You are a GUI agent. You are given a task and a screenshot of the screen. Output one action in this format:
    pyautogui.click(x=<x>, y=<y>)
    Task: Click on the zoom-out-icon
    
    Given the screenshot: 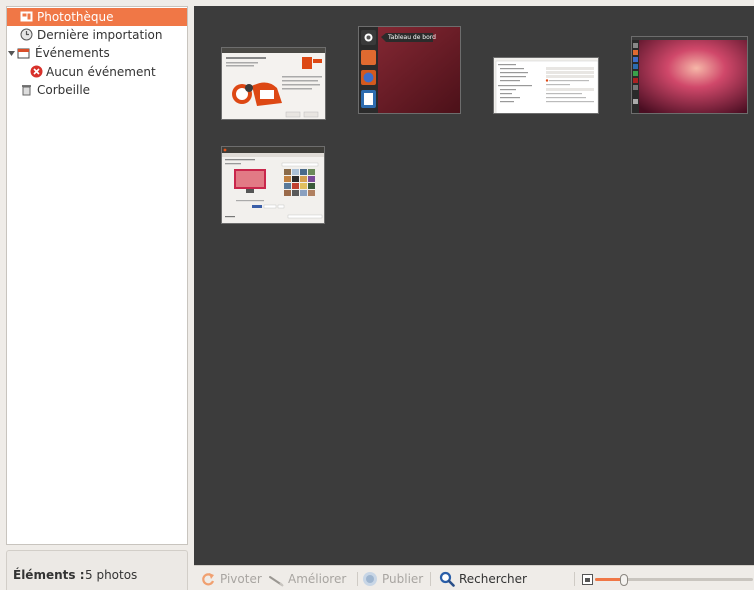 What is the action you would take?
    pyautogui.click(x=587, y=579)
    